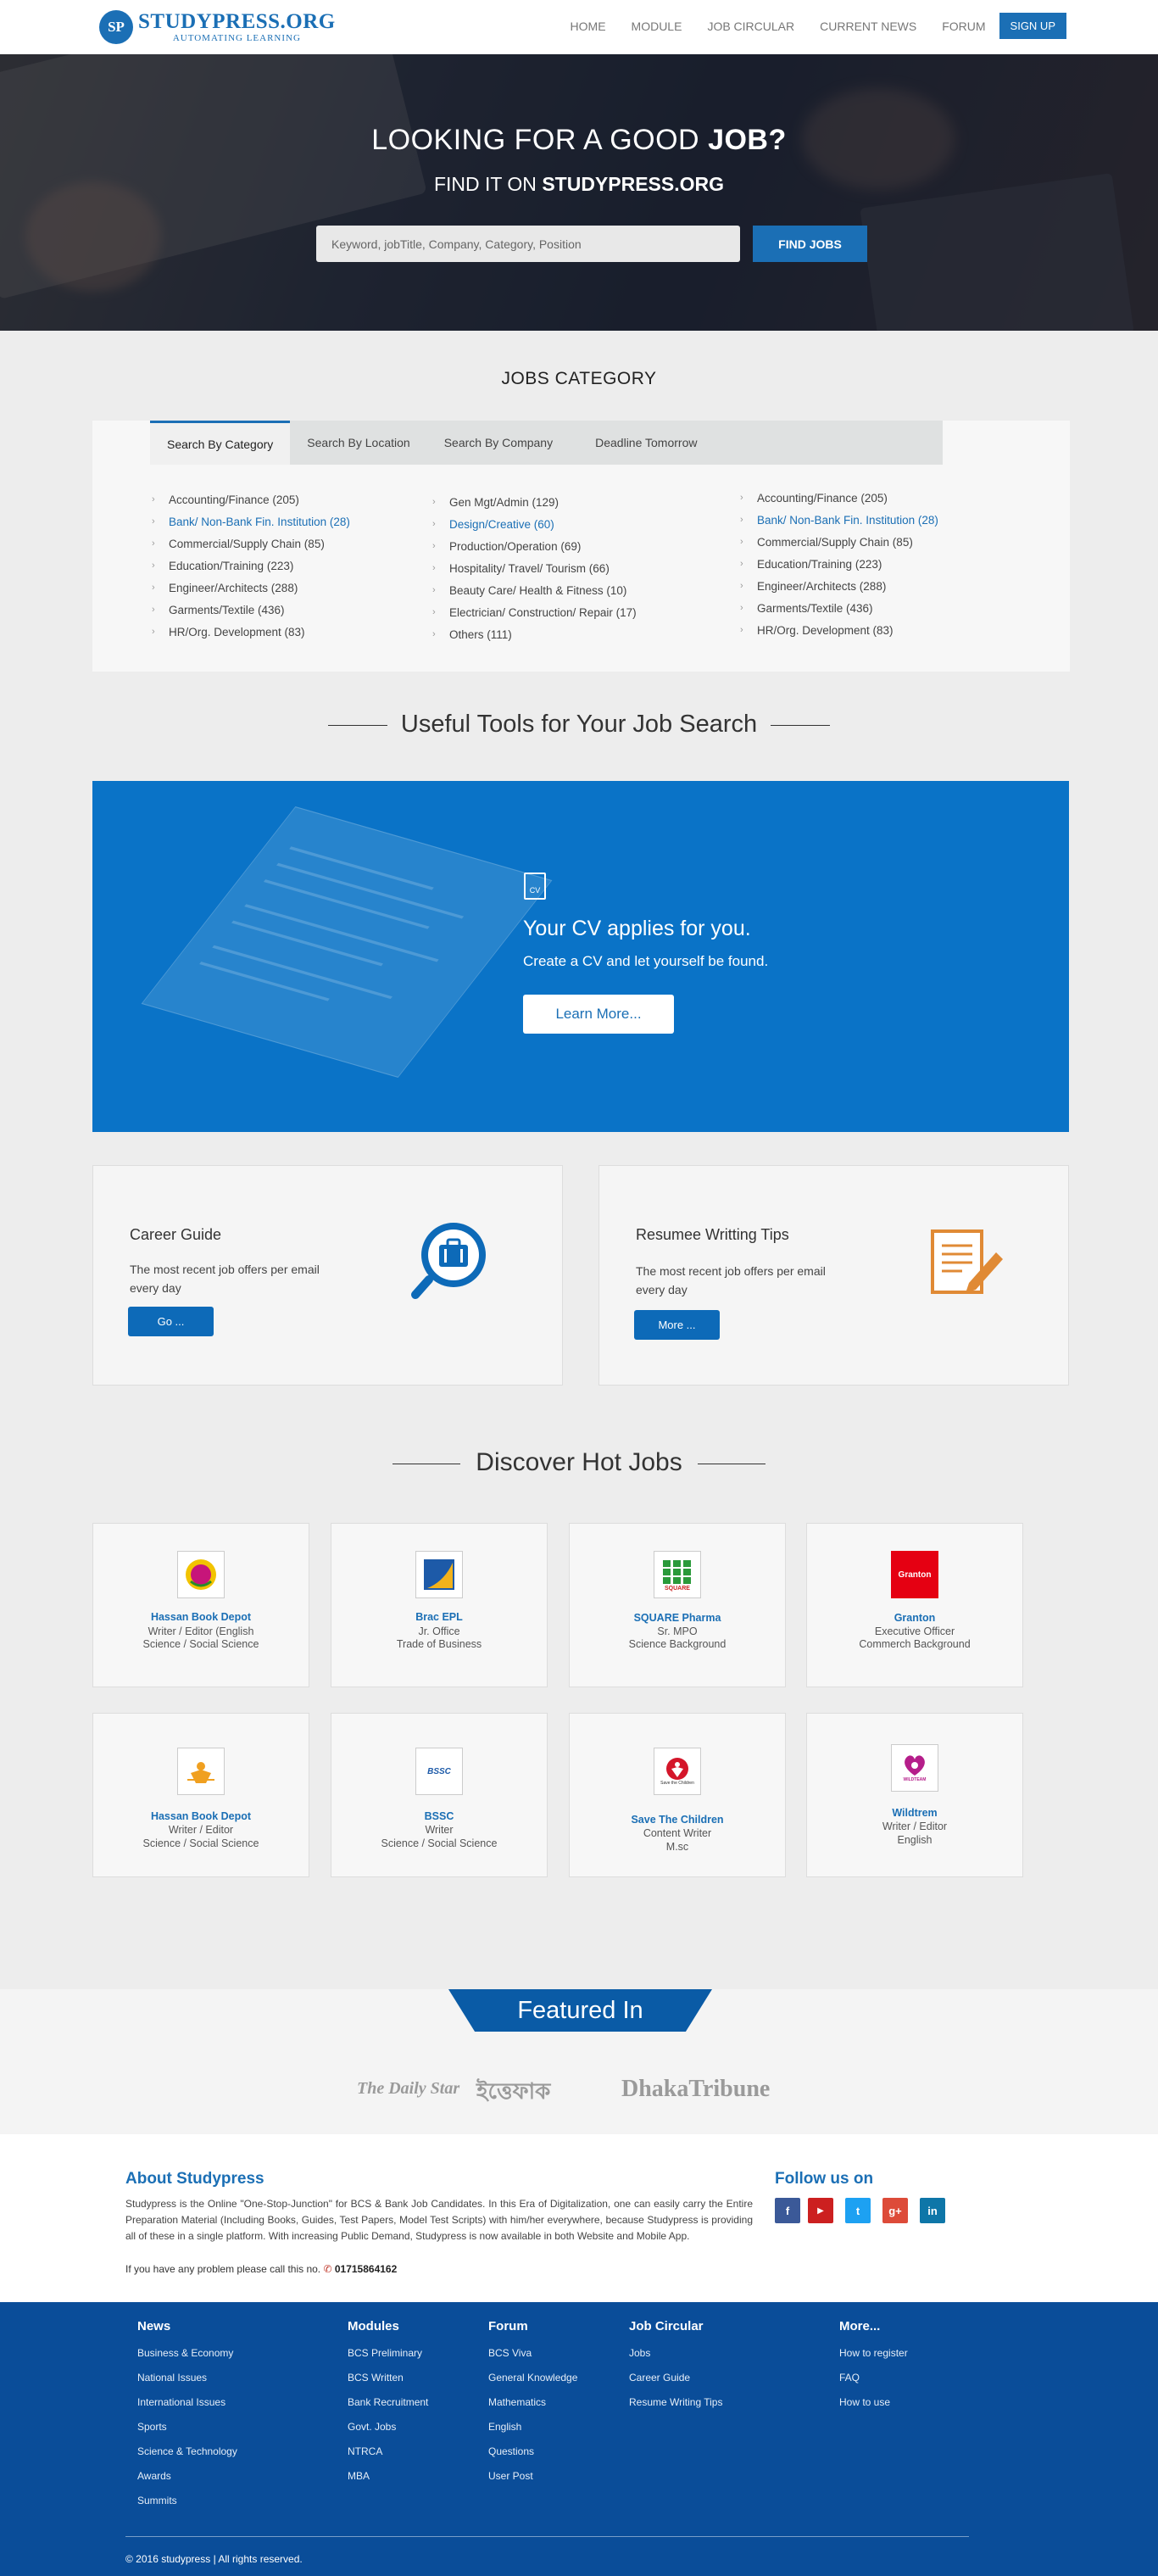 This screenshot has height=2576, width=1158. What do you see at coordinates (217, 27) in the screenshot?
I see `site-logo: SP STUDYPRESS.ORG AUTOMATING LEARNING` at bounding box center [217, 27].